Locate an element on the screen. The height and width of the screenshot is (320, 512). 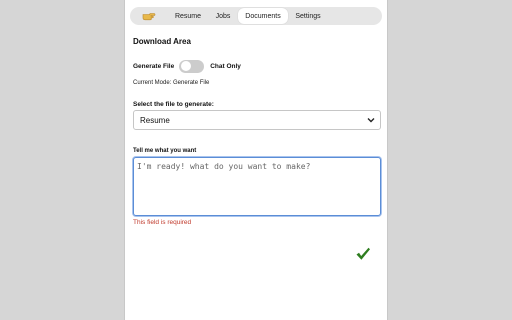
file-select: Resume is located at coordinates (257, 120).